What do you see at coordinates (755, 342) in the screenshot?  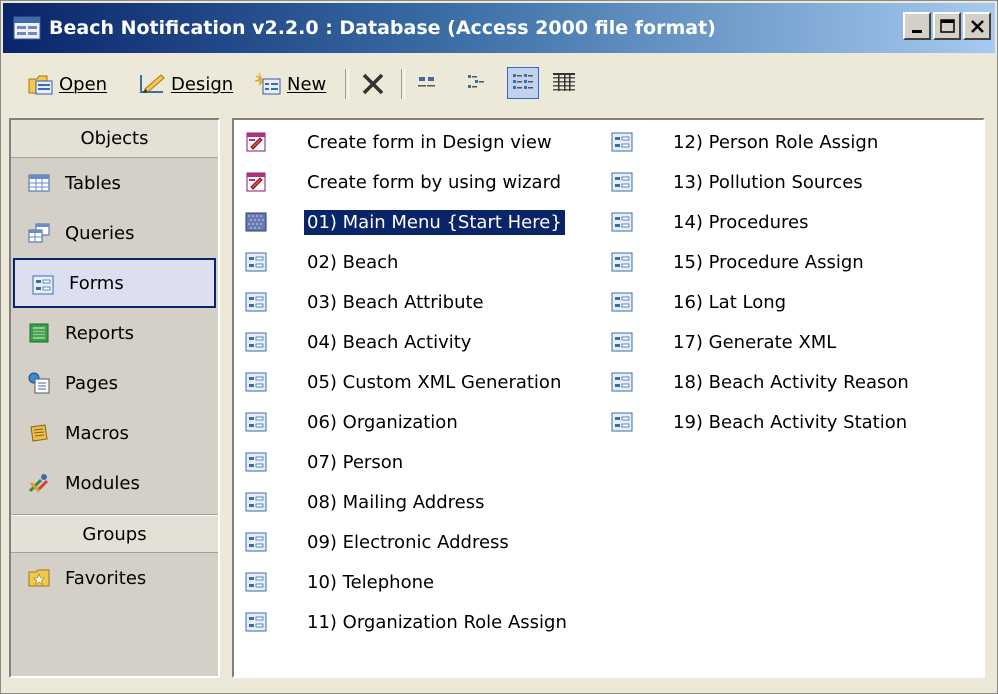 I see `form-list-item-label: 17) Generate XML` at bounding box center [755, 342].